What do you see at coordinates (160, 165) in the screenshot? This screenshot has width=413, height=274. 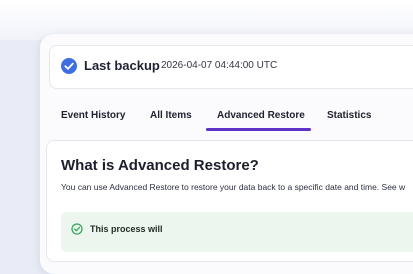 I see `section-title: What is Advanced Restore?` at bounding box center [160, 165].